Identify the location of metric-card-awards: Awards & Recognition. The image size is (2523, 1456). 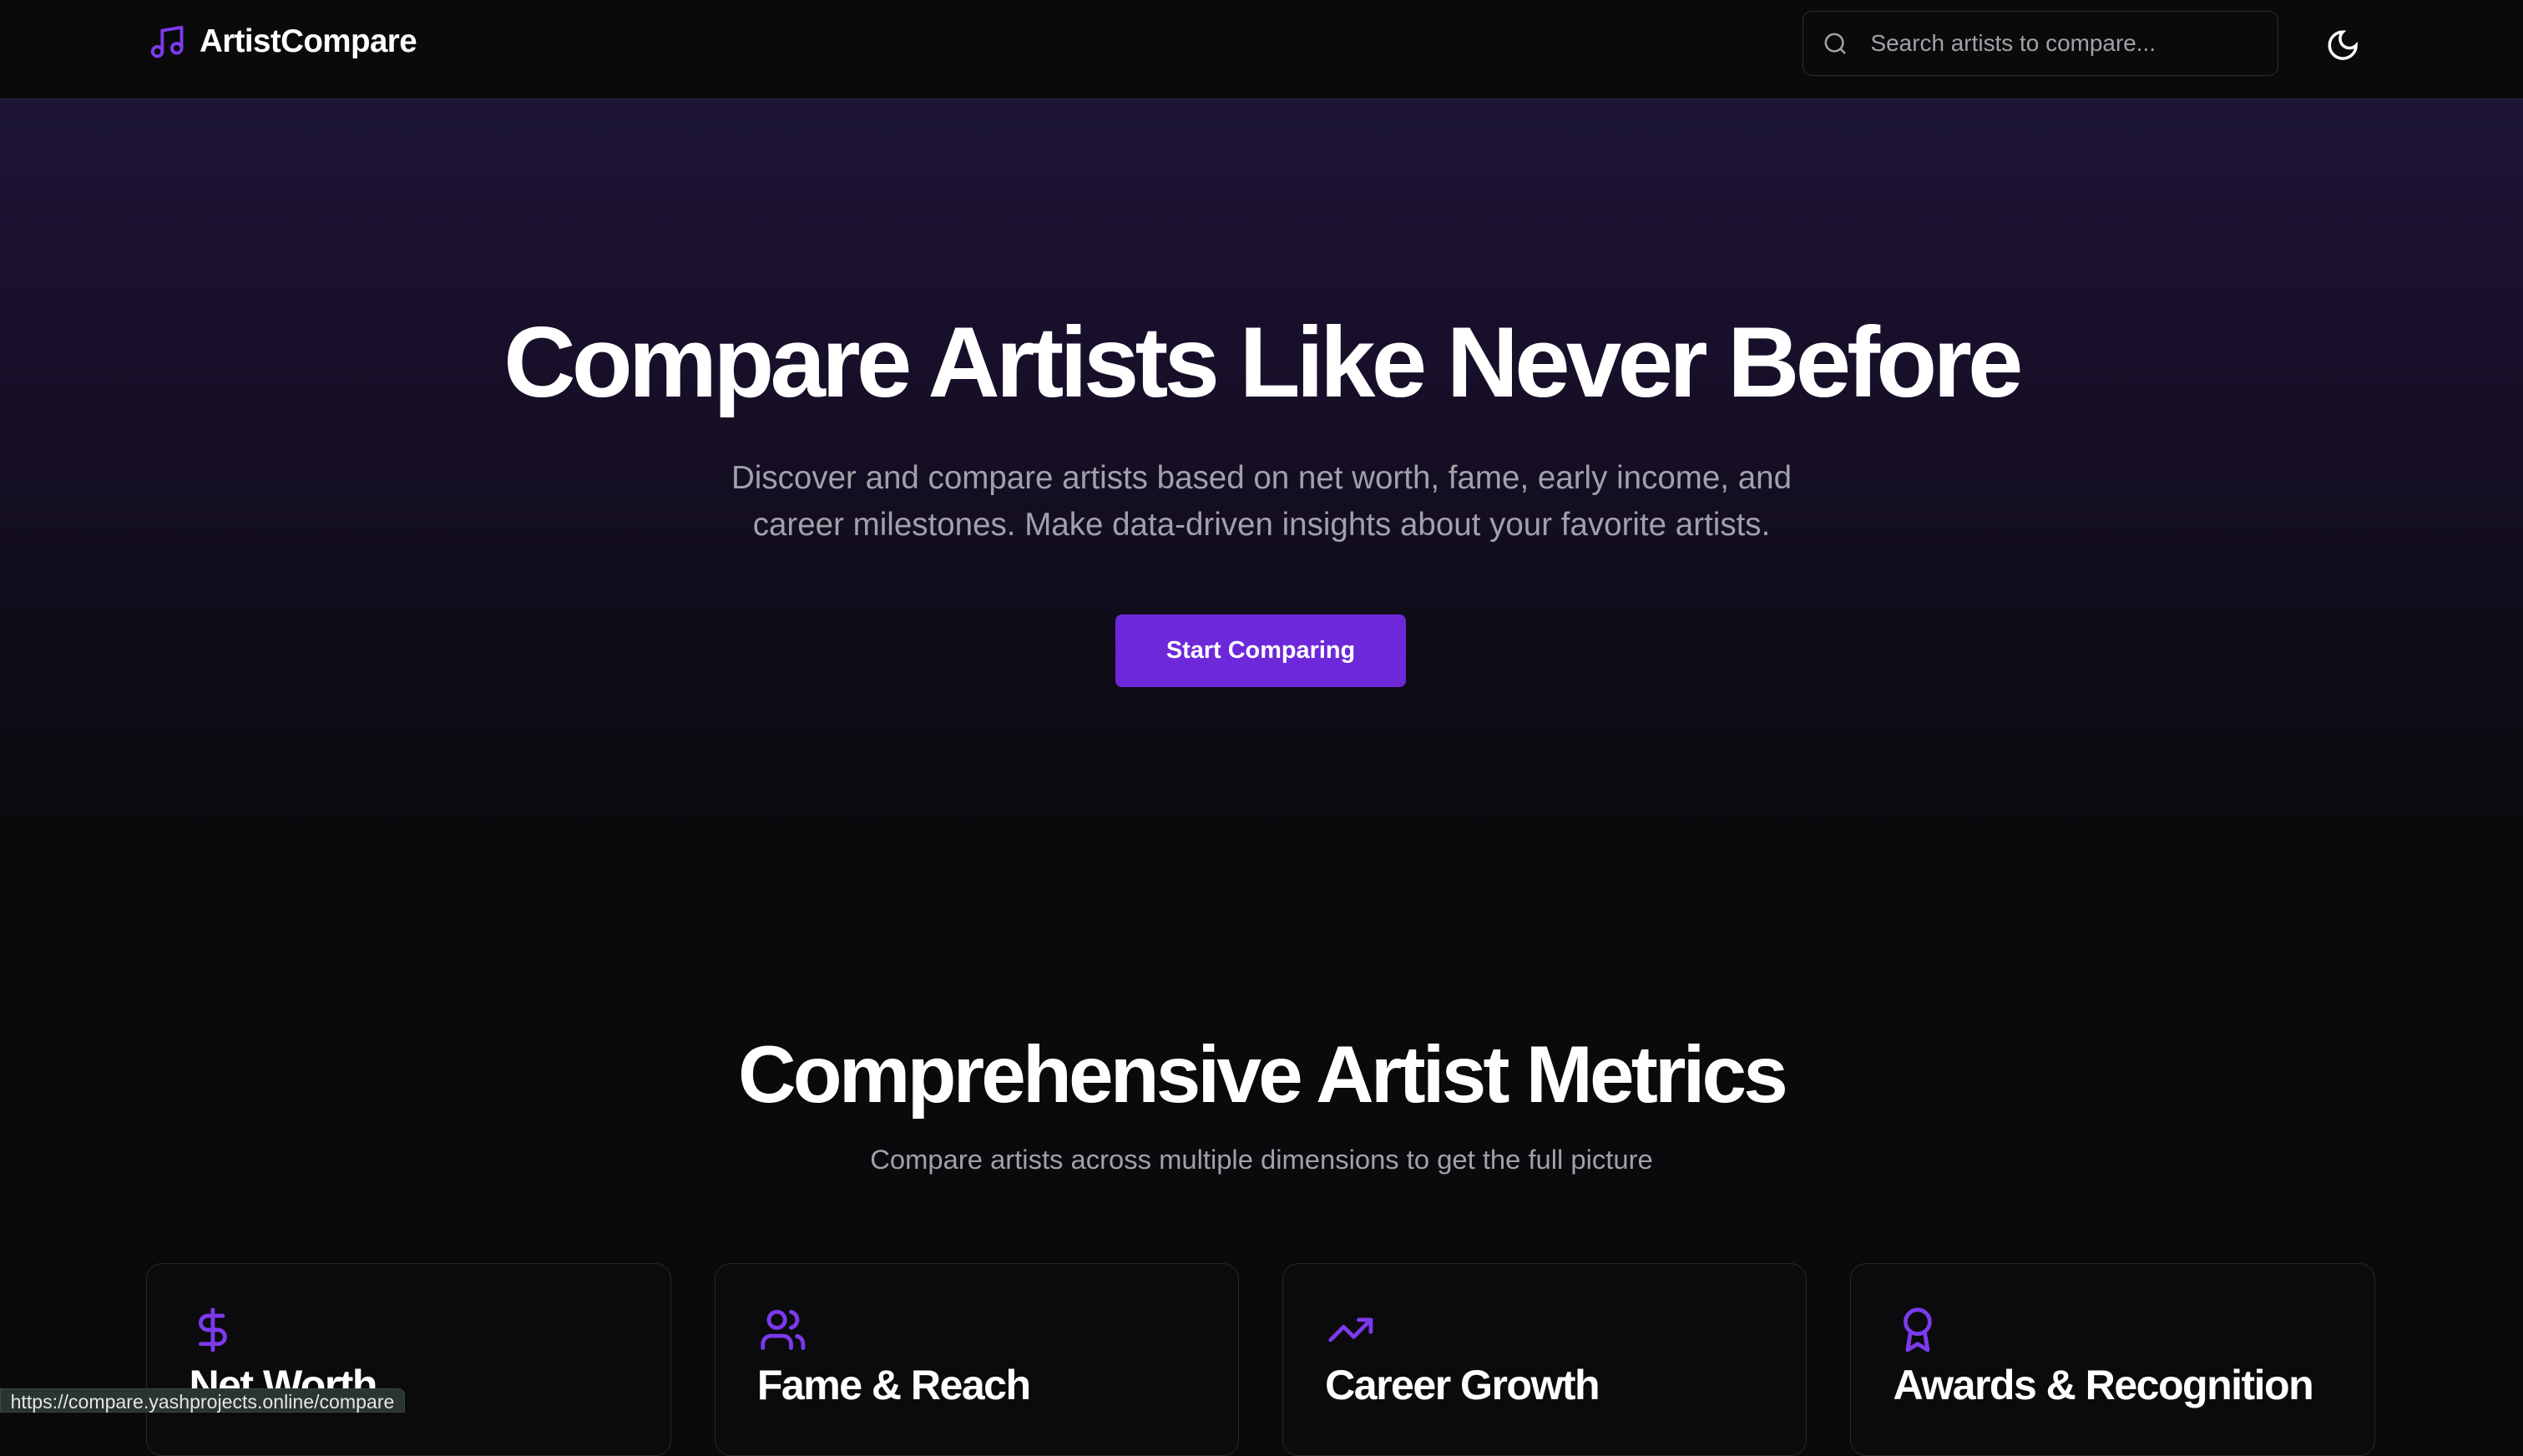
(2112, 1359).